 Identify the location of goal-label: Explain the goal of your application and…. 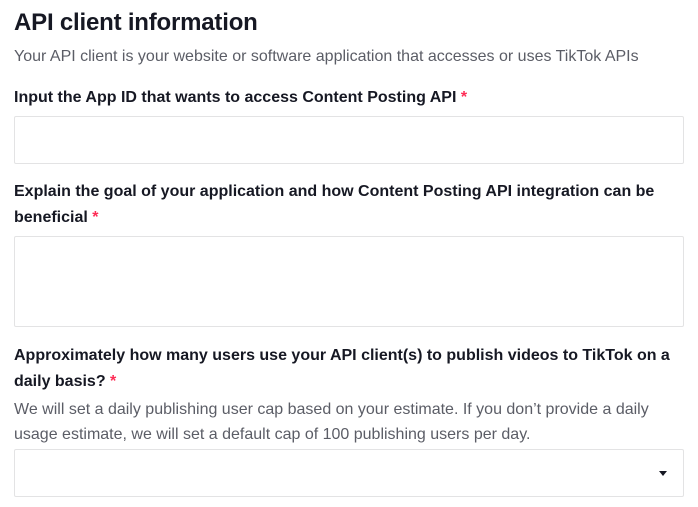
(344, 205).